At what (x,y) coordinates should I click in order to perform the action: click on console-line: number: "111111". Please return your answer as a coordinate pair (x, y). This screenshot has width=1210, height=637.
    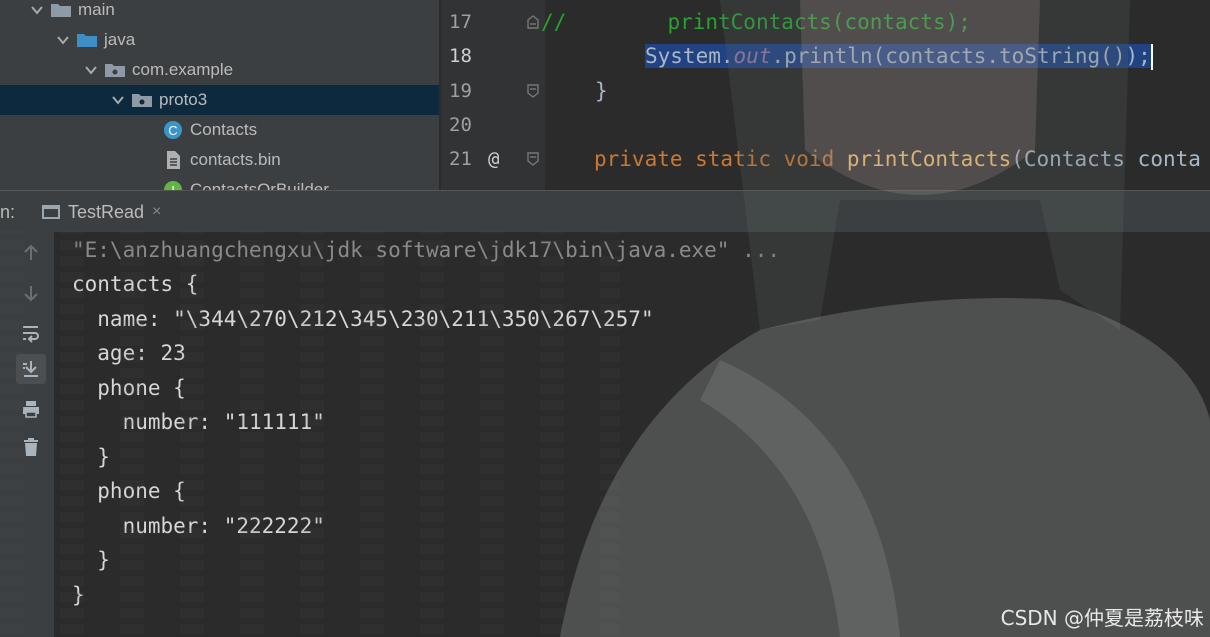
    Looking at the image, I should click on (198, 422).